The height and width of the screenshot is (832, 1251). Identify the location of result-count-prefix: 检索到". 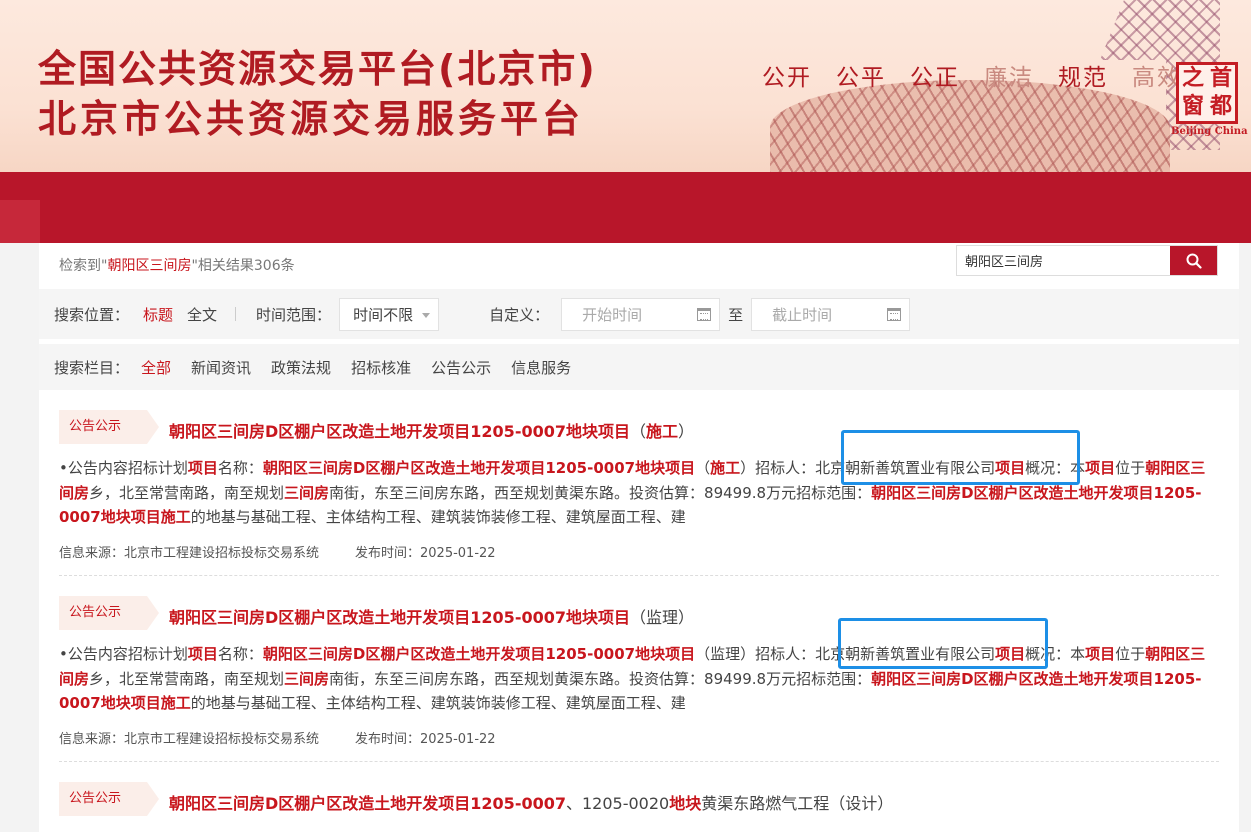
(83, 266).